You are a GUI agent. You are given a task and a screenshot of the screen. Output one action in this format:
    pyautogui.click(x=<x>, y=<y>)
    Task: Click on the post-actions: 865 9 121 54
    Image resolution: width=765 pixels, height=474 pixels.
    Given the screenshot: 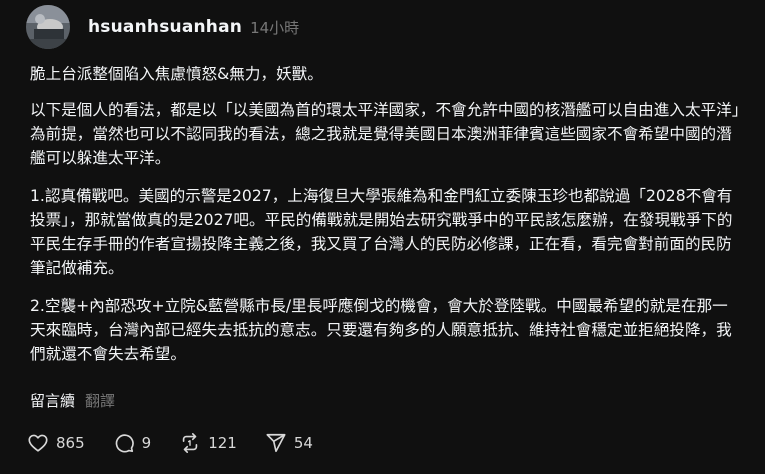 What is the action you would take?
    pyautogui.click(x=184, y=443)
    